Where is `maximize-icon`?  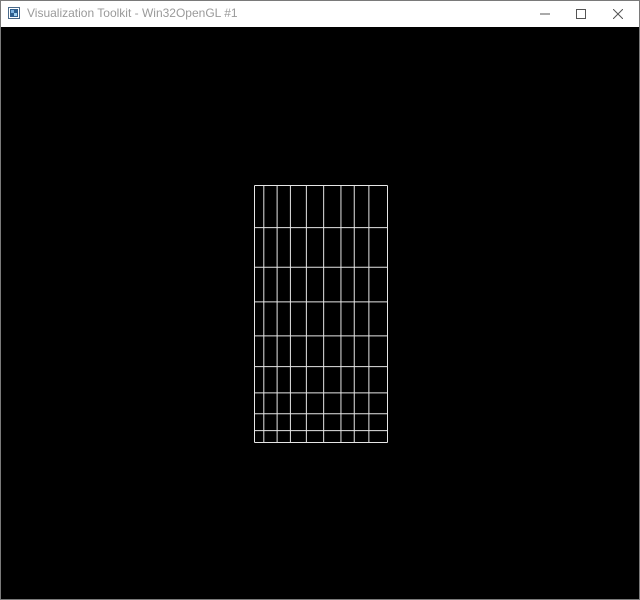
maximize-icon is located at coordinates (581, 14).